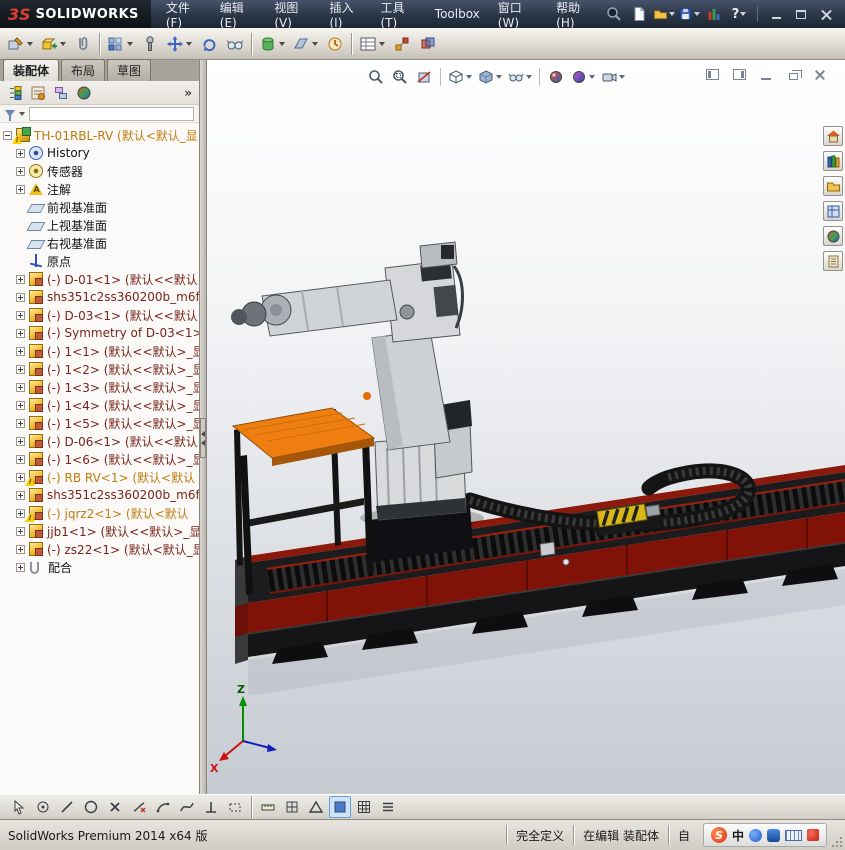 Image resolution: width=845 pixels, height=850 pixels. What do you see at coordinates (234, 44) in the screenshot?
I see `show-hidden-components-button` at bounding box center [234, 44].